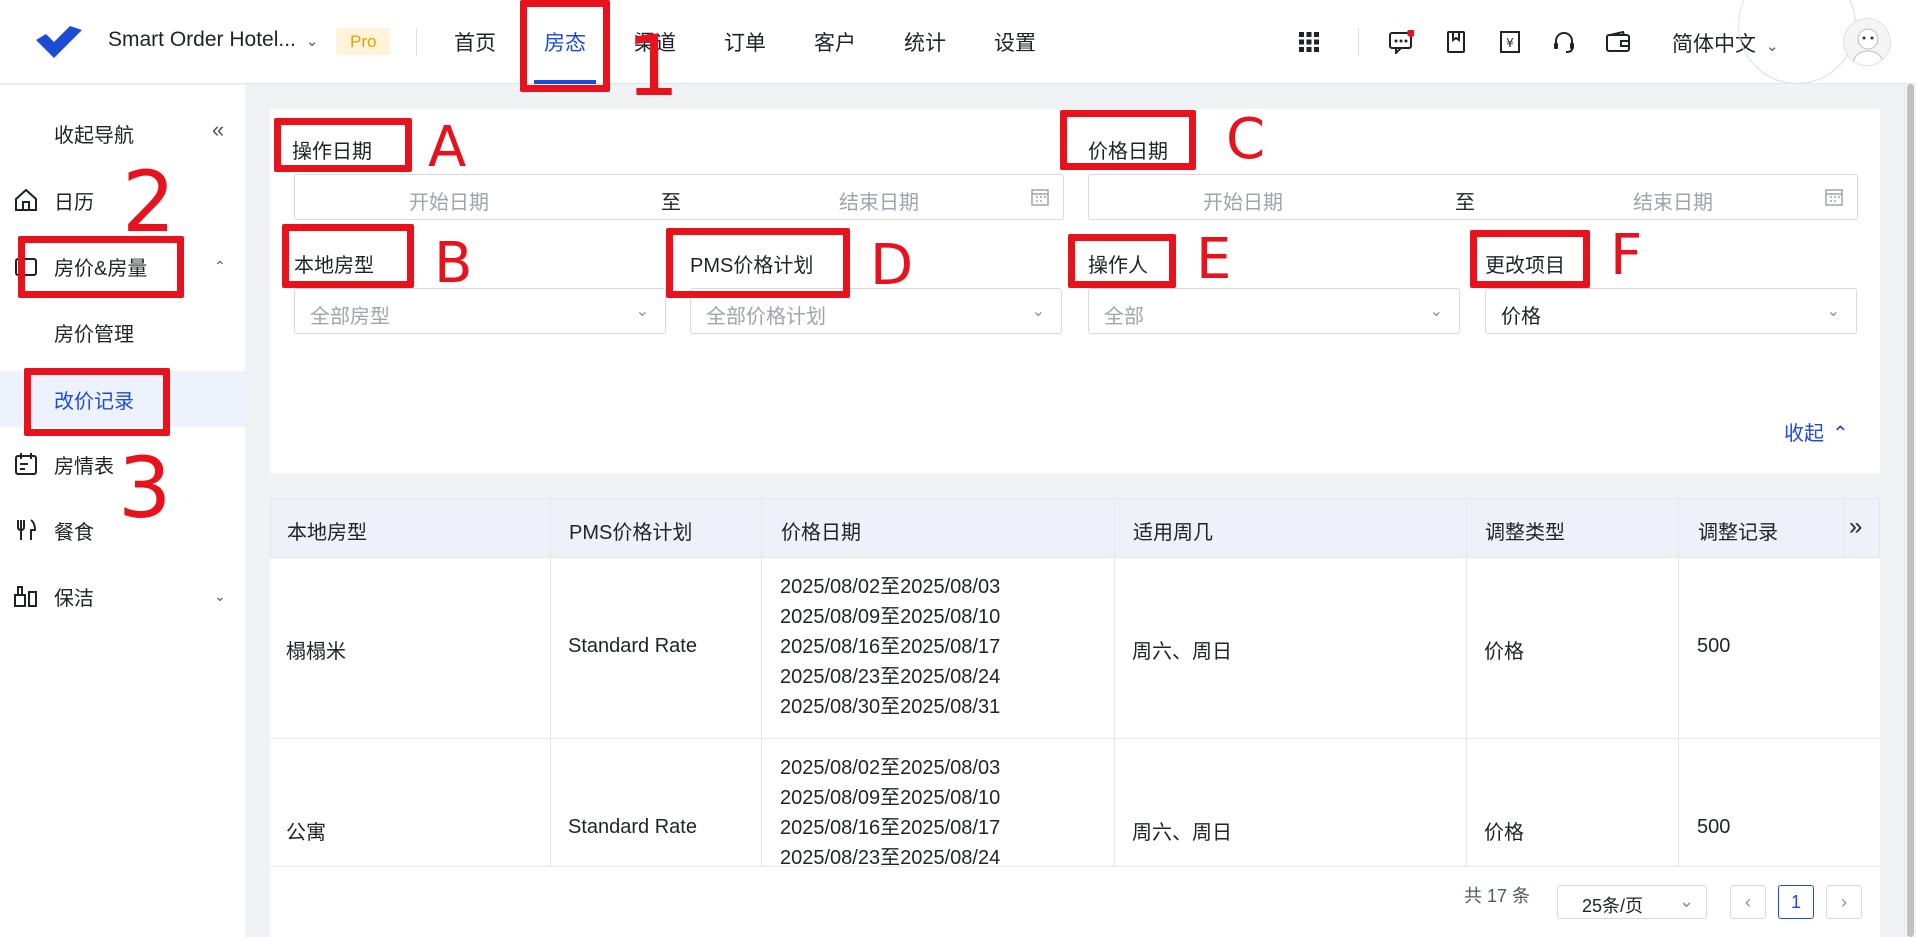 Image resolution: width=1916 pixels, height=937 pixels. What do you see at coordinates (1855, 527) in the screenshot?
I see `expand-columns-icon: »` at bounding box center [1855, 527].